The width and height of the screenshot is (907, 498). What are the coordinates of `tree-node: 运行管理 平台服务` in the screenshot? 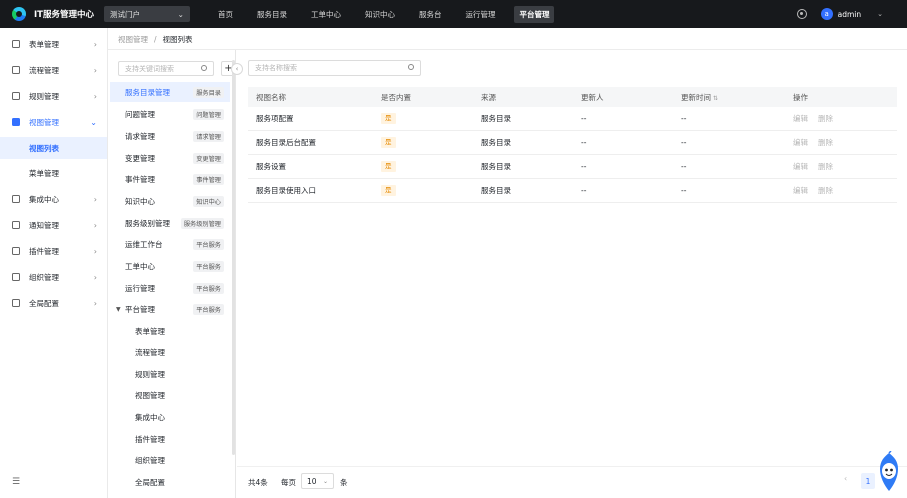 It's located at (170, 288).